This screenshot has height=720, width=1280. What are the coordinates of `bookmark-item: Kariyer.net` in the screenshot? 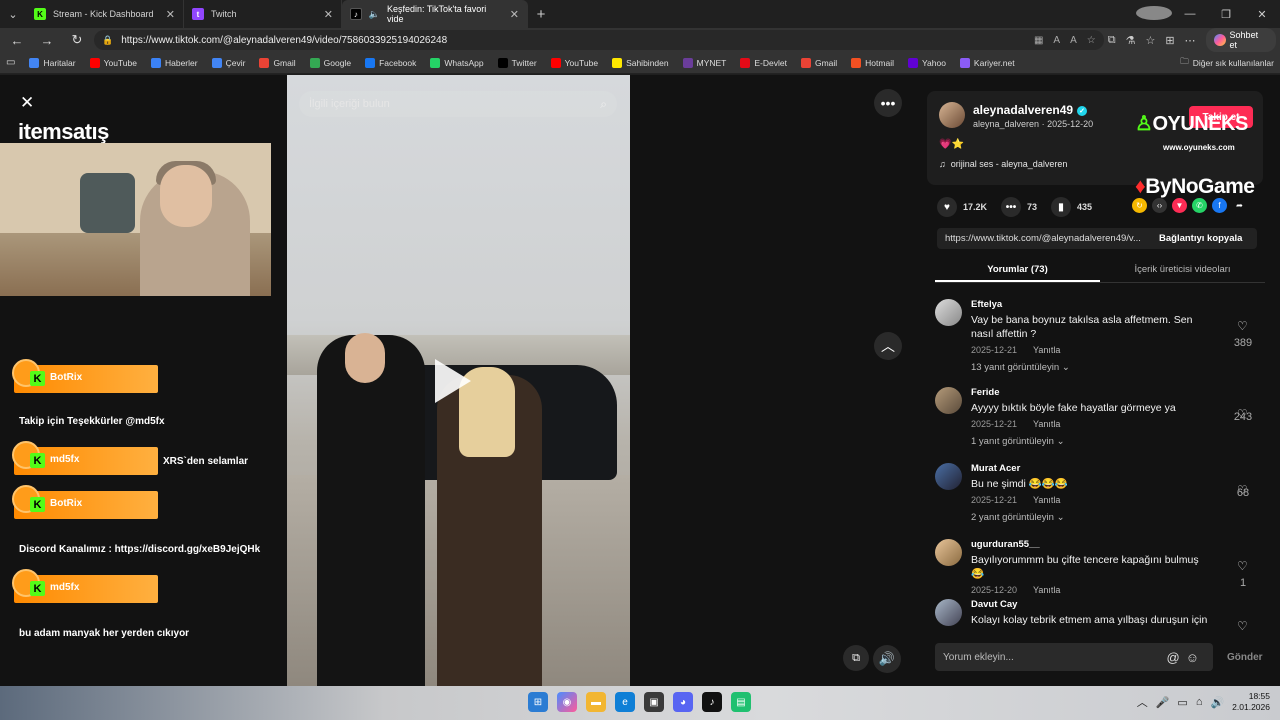 It's located at (987, 62).